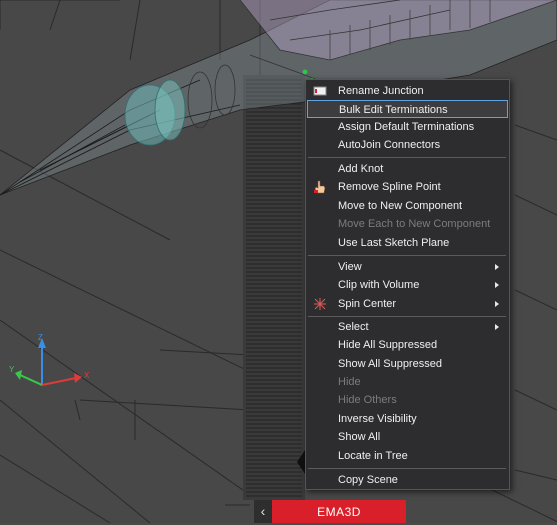  What do you see at coordinates (263, 511) in the screenshot?
I see `back-button: ‹` at bounding box center [263, 511].